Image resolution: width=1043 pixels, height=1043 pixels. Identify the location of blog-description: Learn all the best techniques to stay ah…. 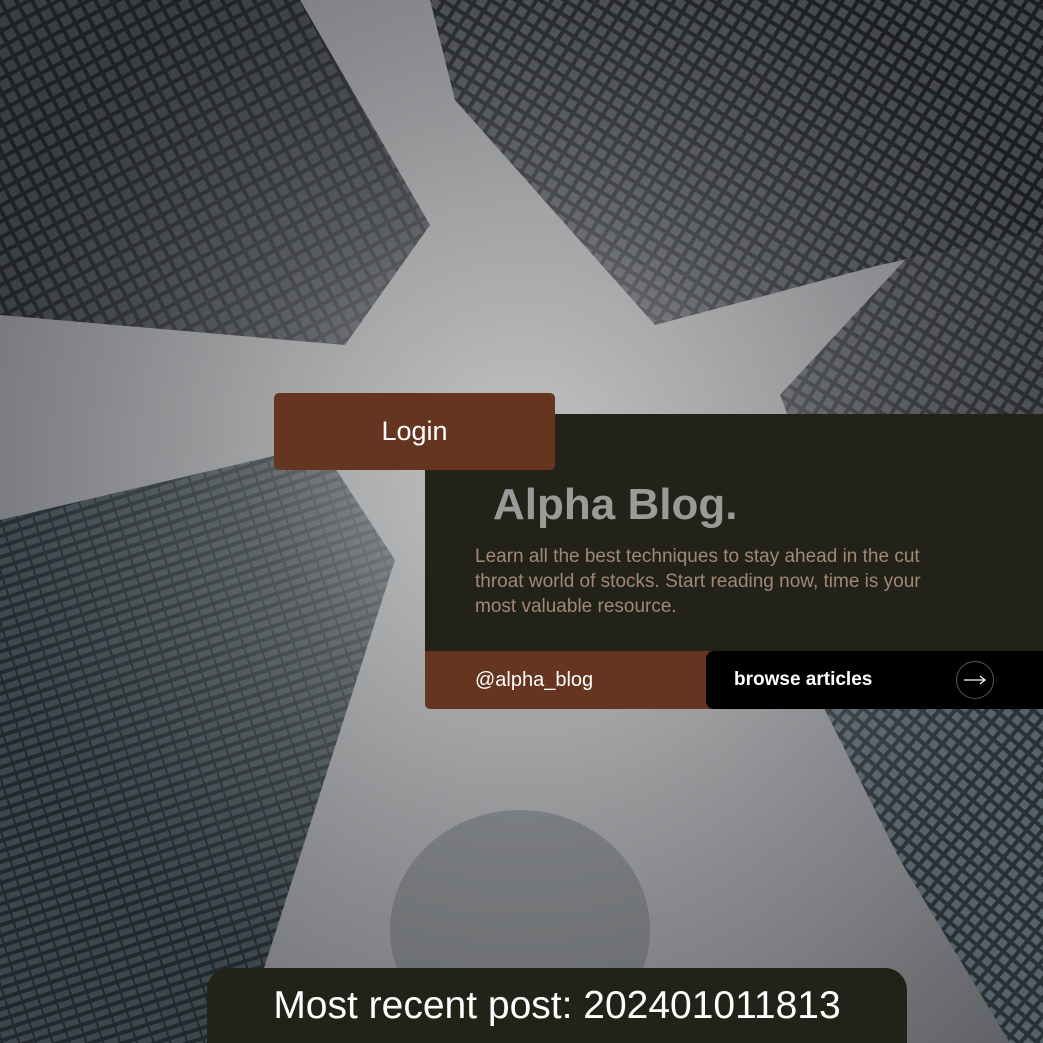
(698, 581).